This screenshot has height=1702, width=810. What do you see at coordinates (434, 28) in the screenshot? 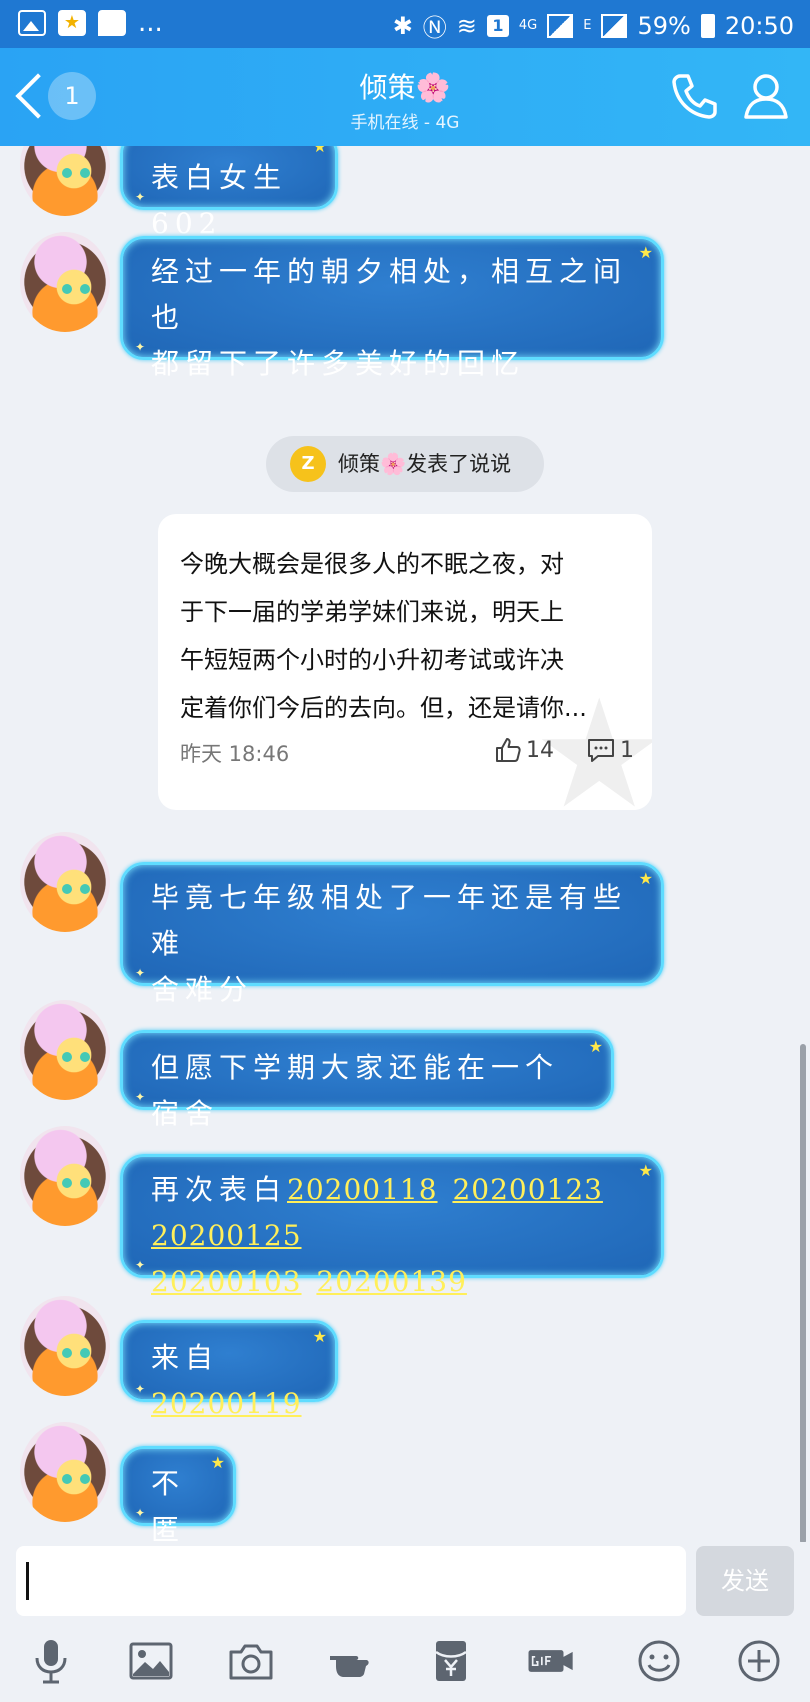
I see `nfc-icon: Ⓝ` at bounding box center [434, 28].